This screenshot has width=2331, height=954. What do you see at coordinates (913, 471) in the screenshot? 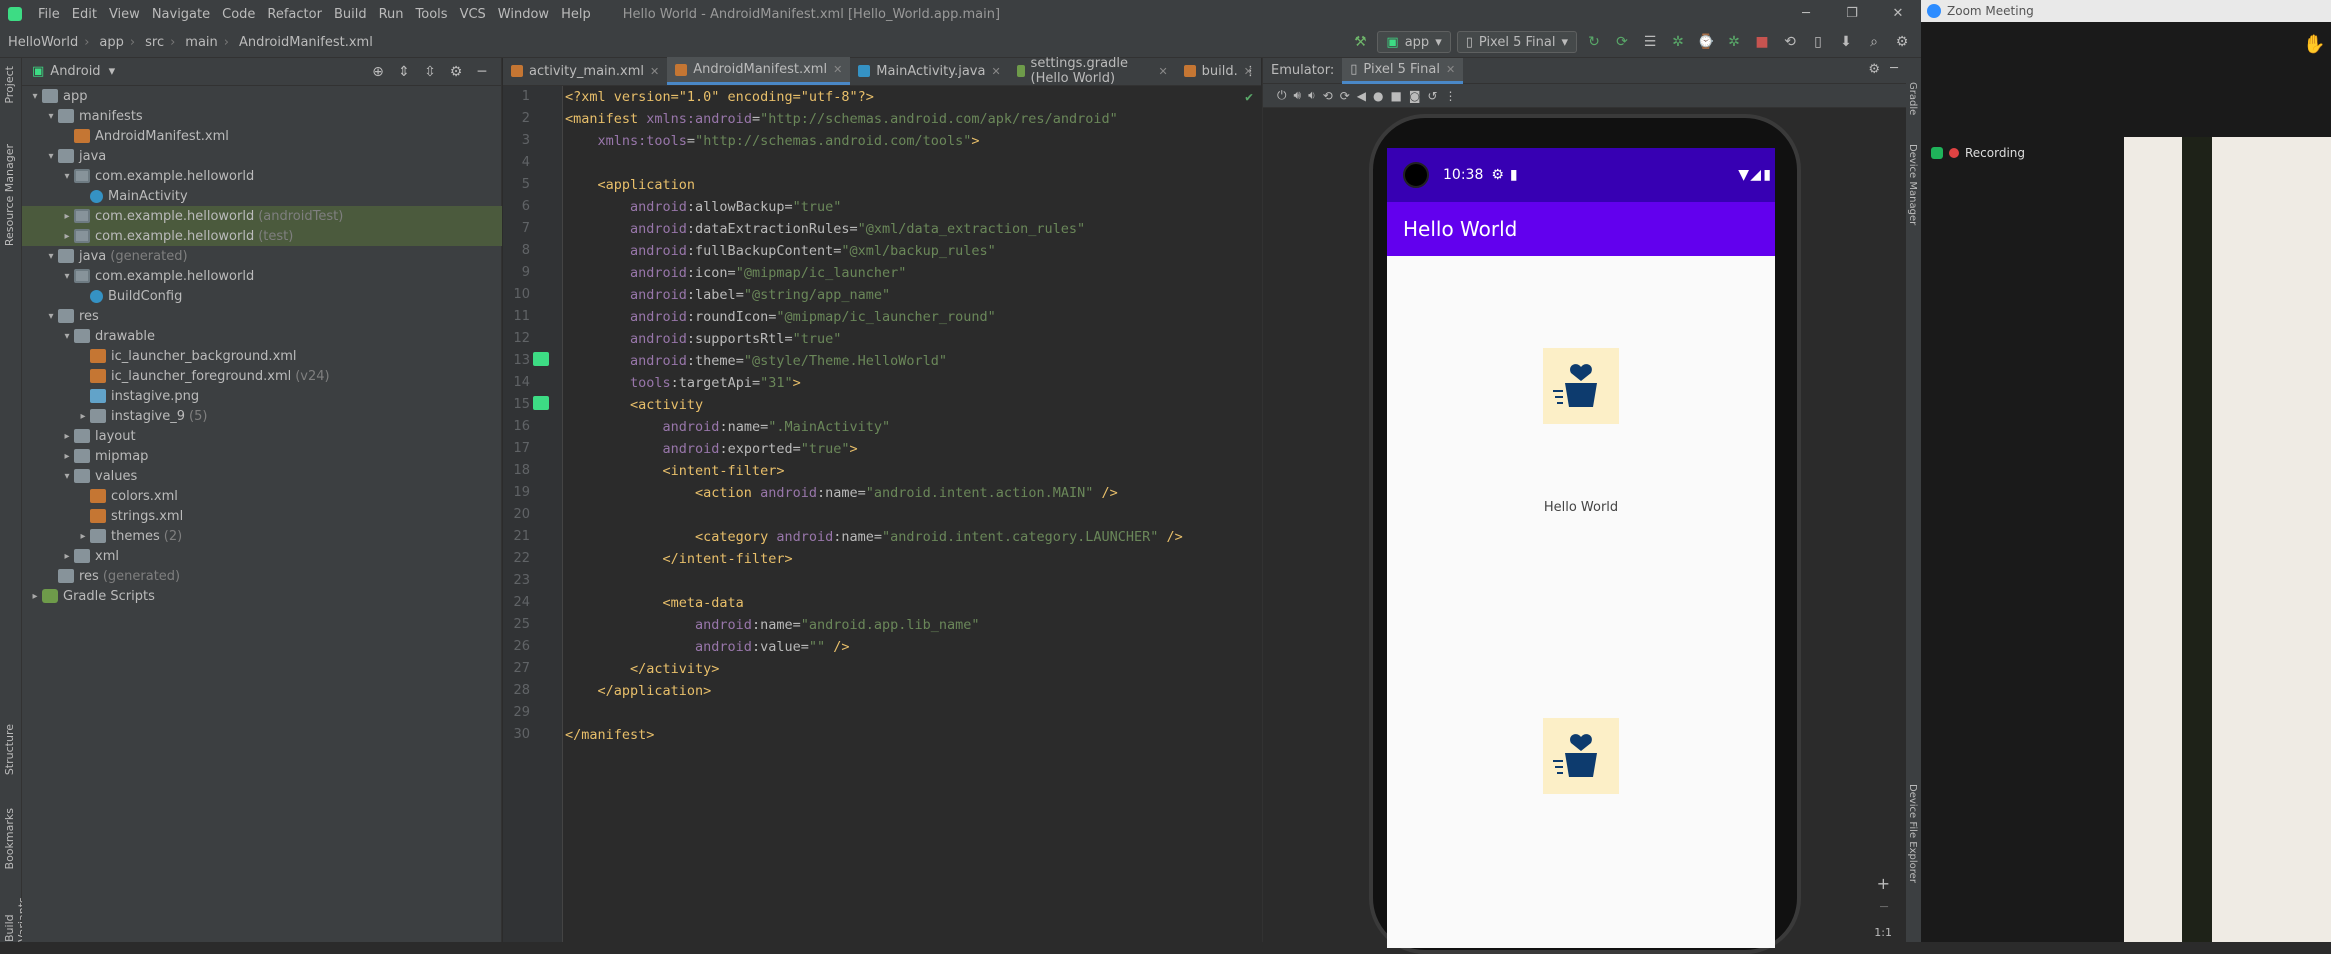
I see `code-line: <intent-filter>` at bounding box center [913, 471].